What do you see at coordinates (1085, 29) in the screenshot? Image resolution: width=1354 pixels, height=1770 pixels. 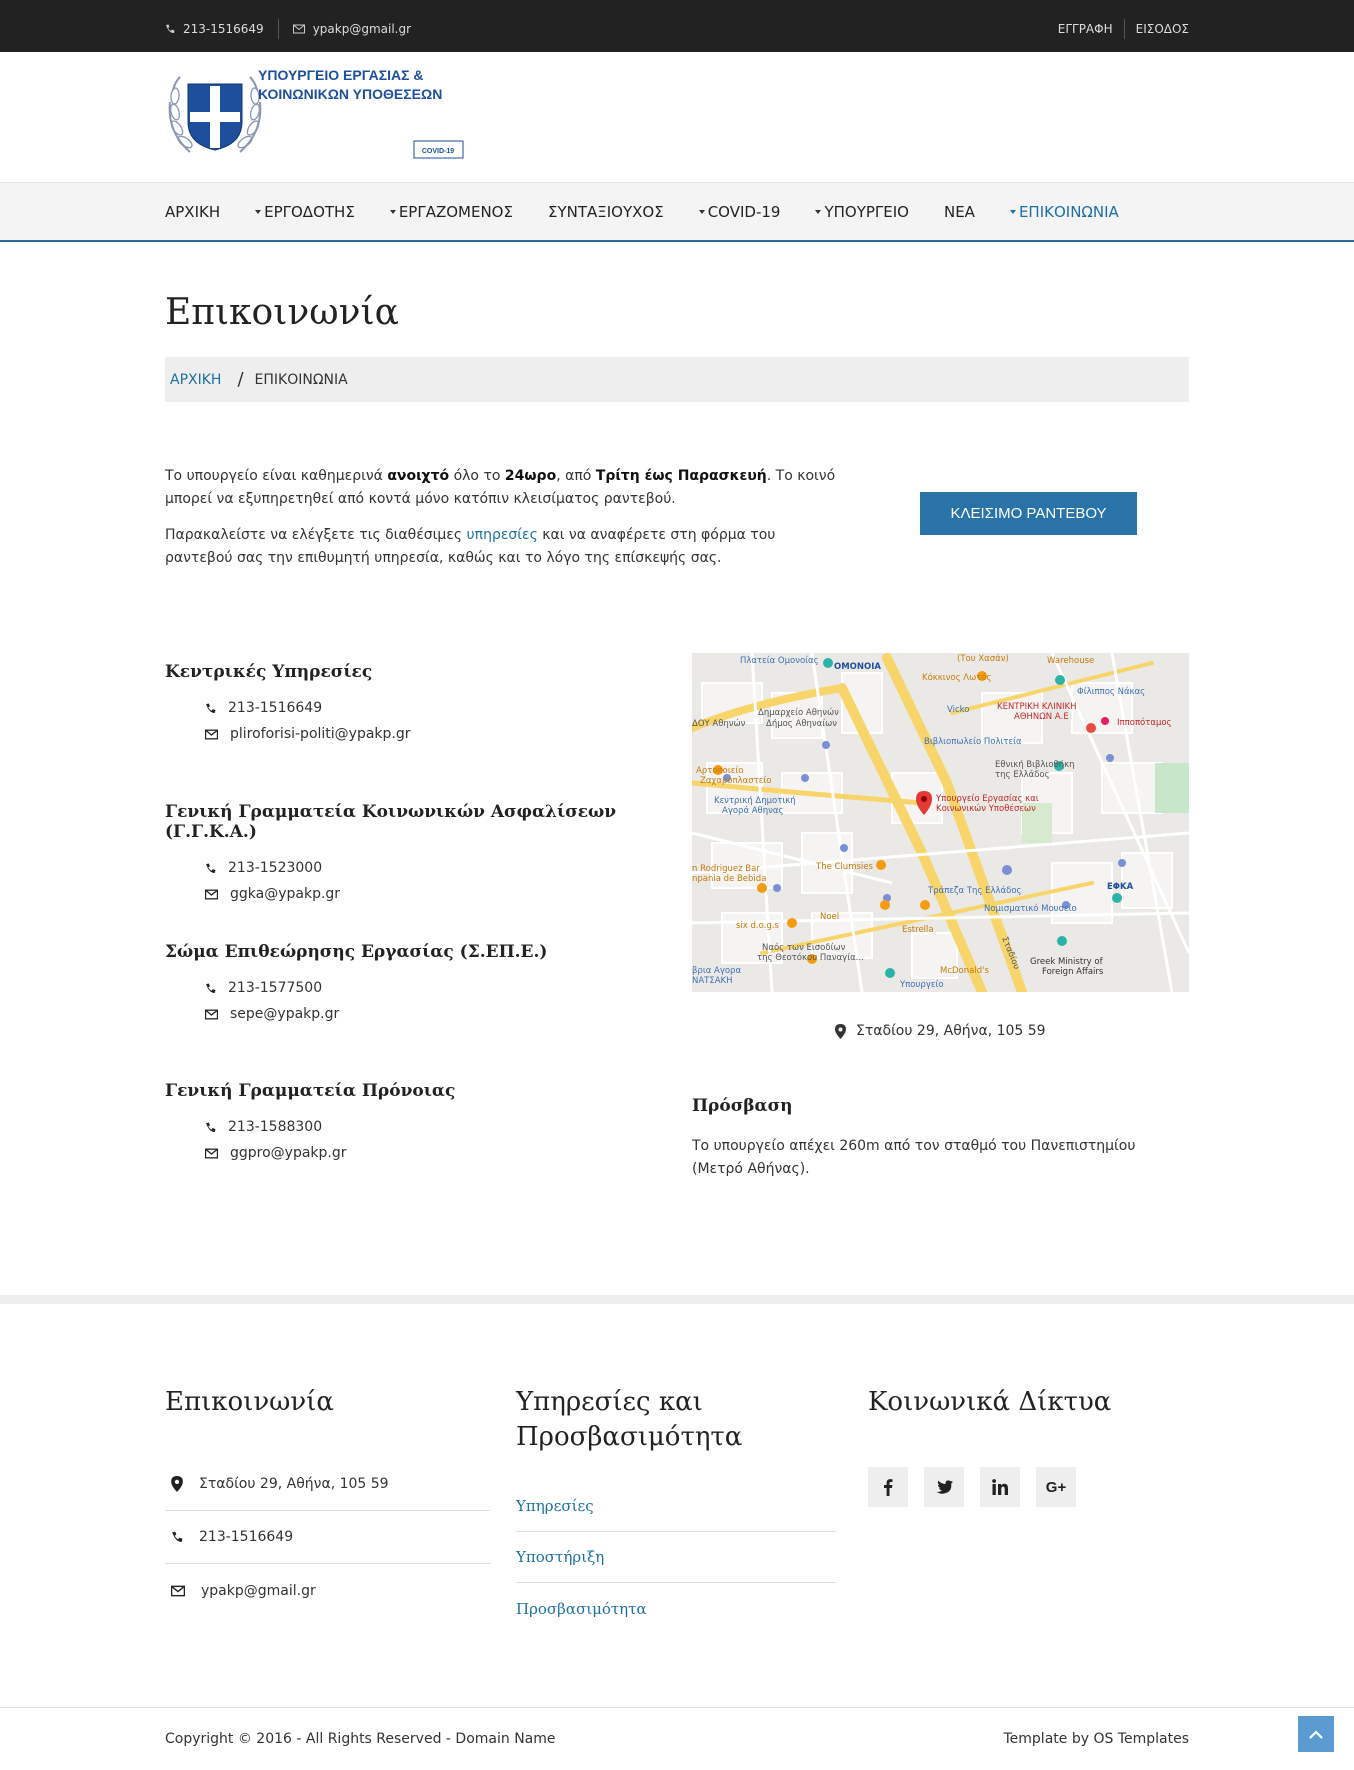 I see `register-link: ΕΓΓΡΑΦΗ` at bounding box center [1085, 29].